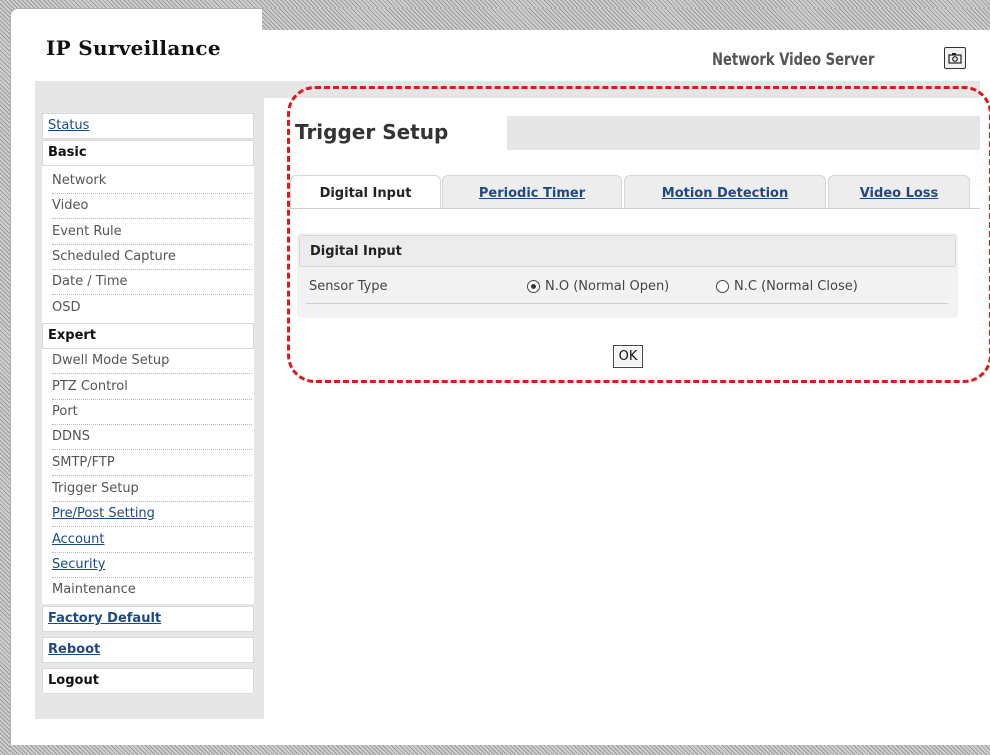  I want to click on sidebar-item-ddns: DDNS, so click(152, 437).